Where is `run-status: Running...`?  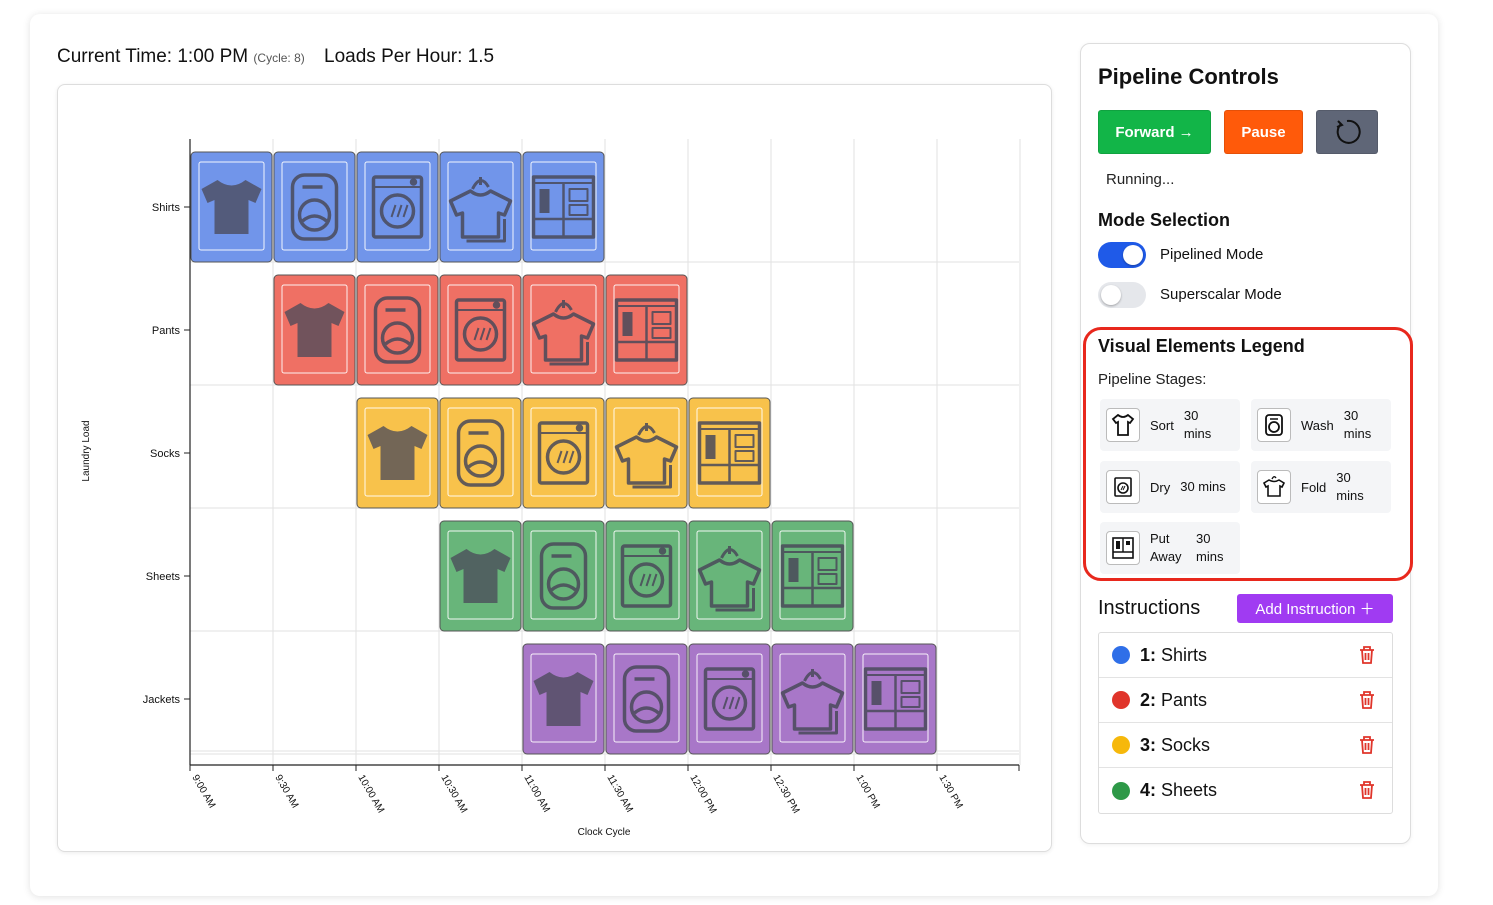 run-status: Running... is located at coordinates (1140, 179).